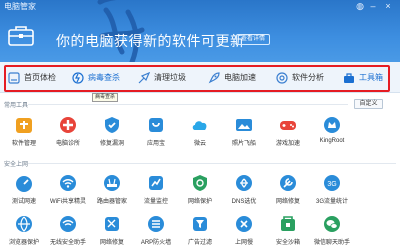  What do you see at coordinates (373, 6) in the screenshot?
I see `minimize-icon: –` at bounding box center [373, 6].